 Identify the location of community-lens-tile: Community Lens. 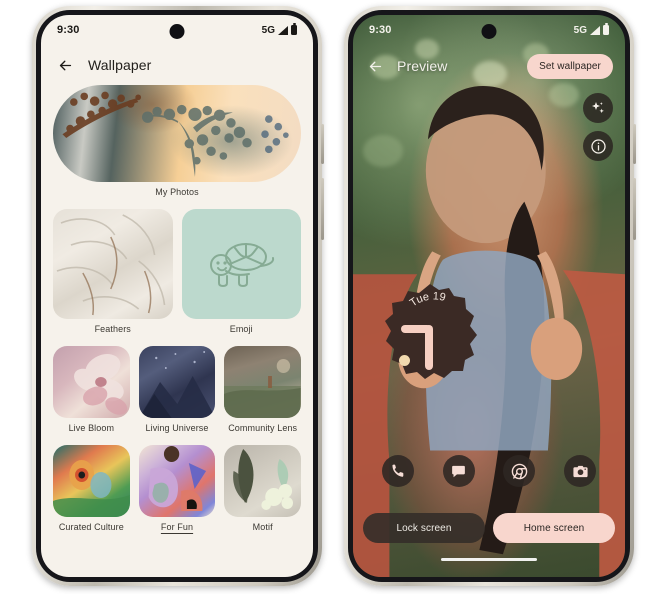
(263, 389).